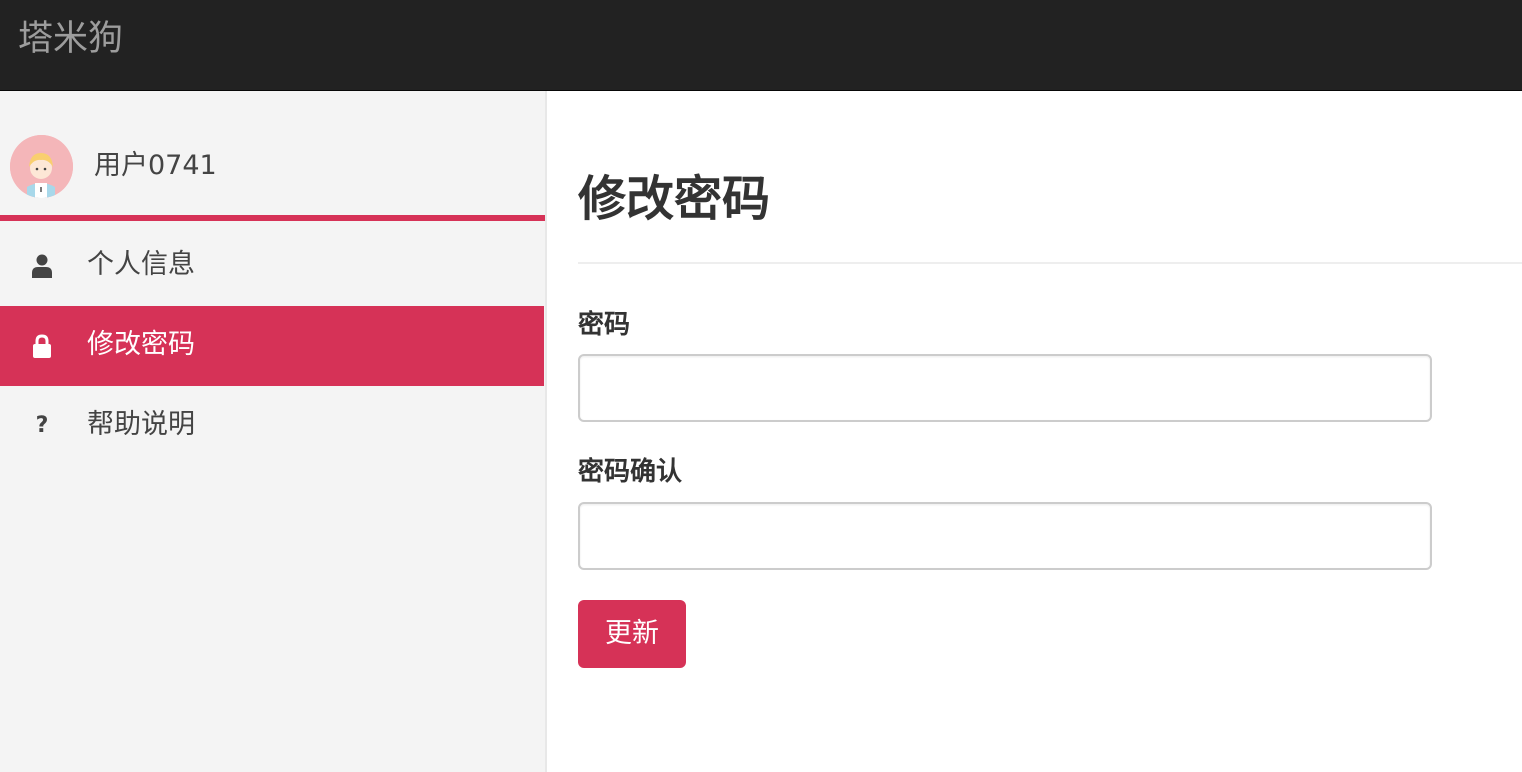 This screenshot has width=1522, height=772. I want to click on password-input, so click(1005, 388).